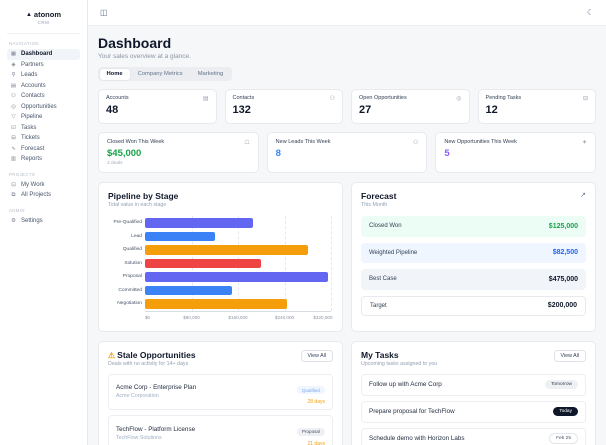 This screenshot has height=445, width=606. I want to click on chart-x-tick-label: $240,000, so click(284, 317).